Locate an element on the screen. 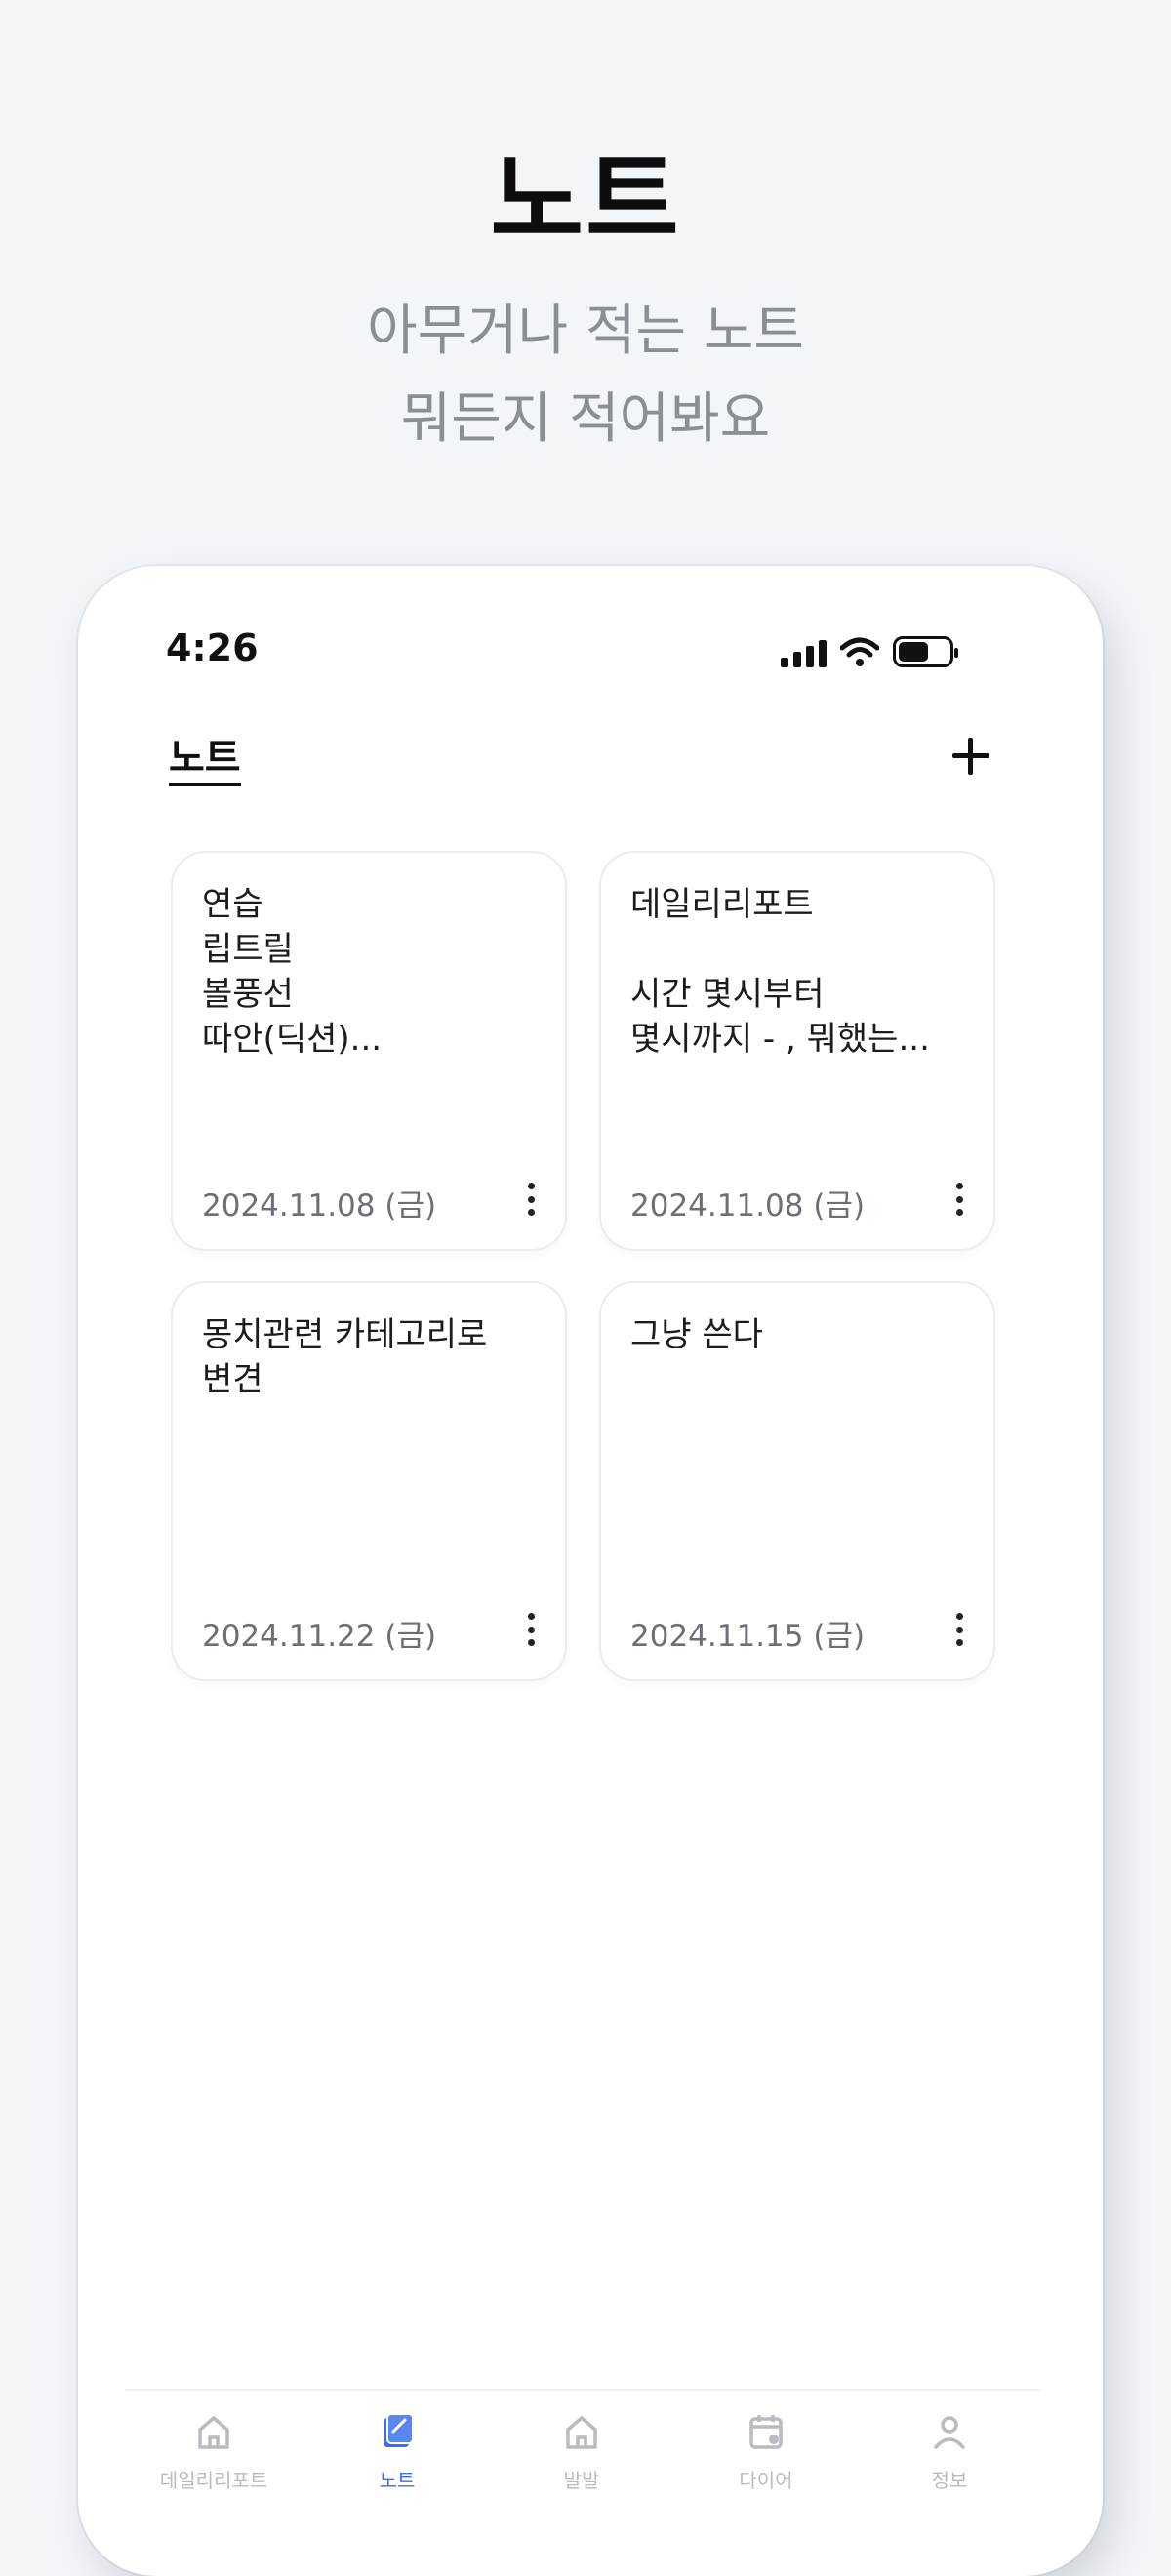 Image resolution: width=1171 pixels, height=2576 pixels. tab-note: 노트 is located at coordinates (397, 2451).